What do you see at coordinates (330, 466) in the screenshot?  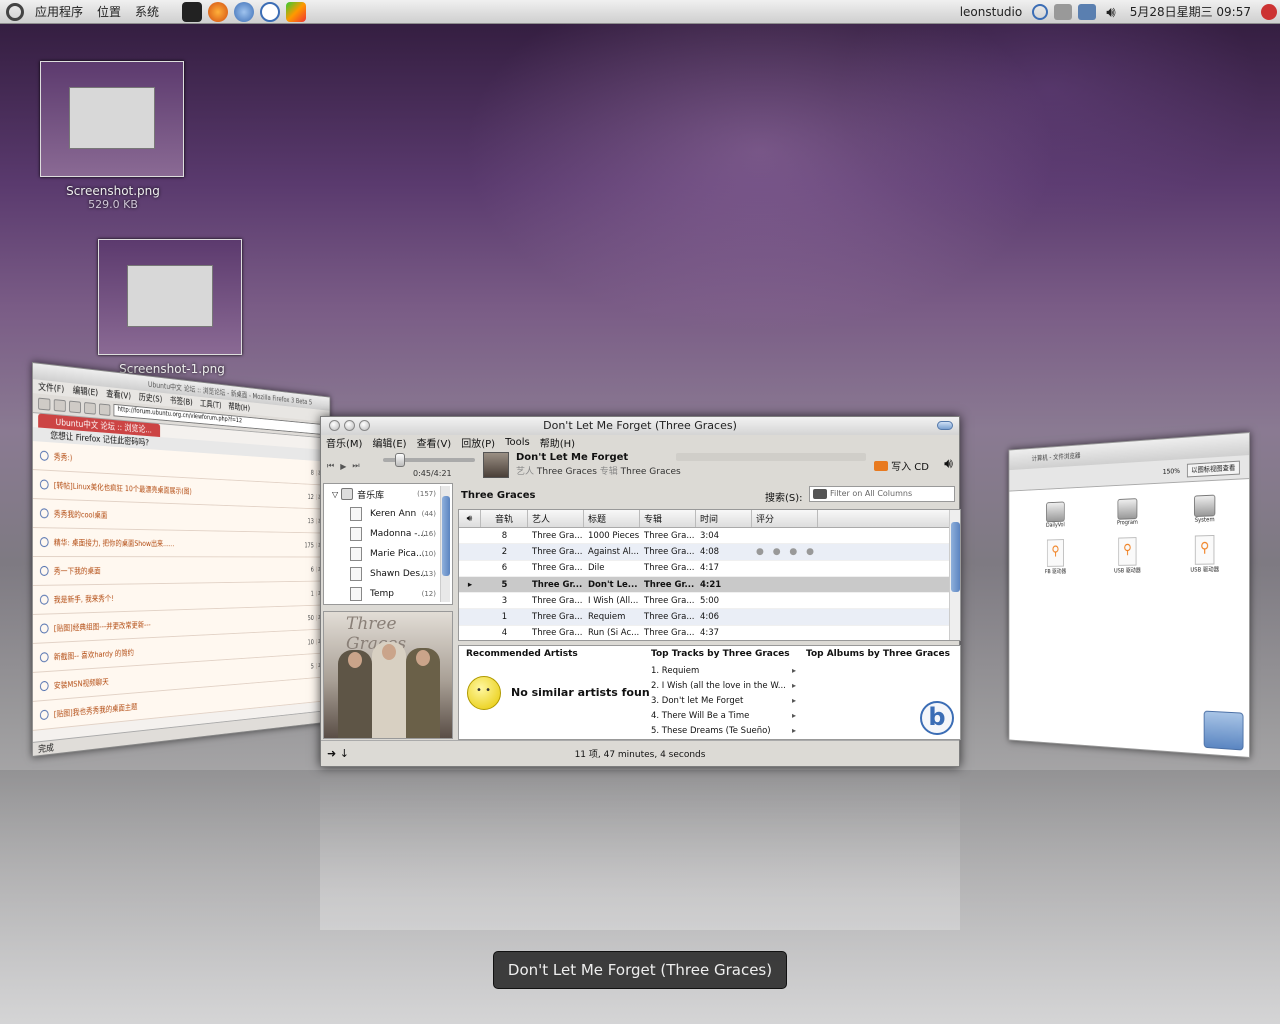 I see `previous-icon: ⏮` at bounding box center [330, 466].